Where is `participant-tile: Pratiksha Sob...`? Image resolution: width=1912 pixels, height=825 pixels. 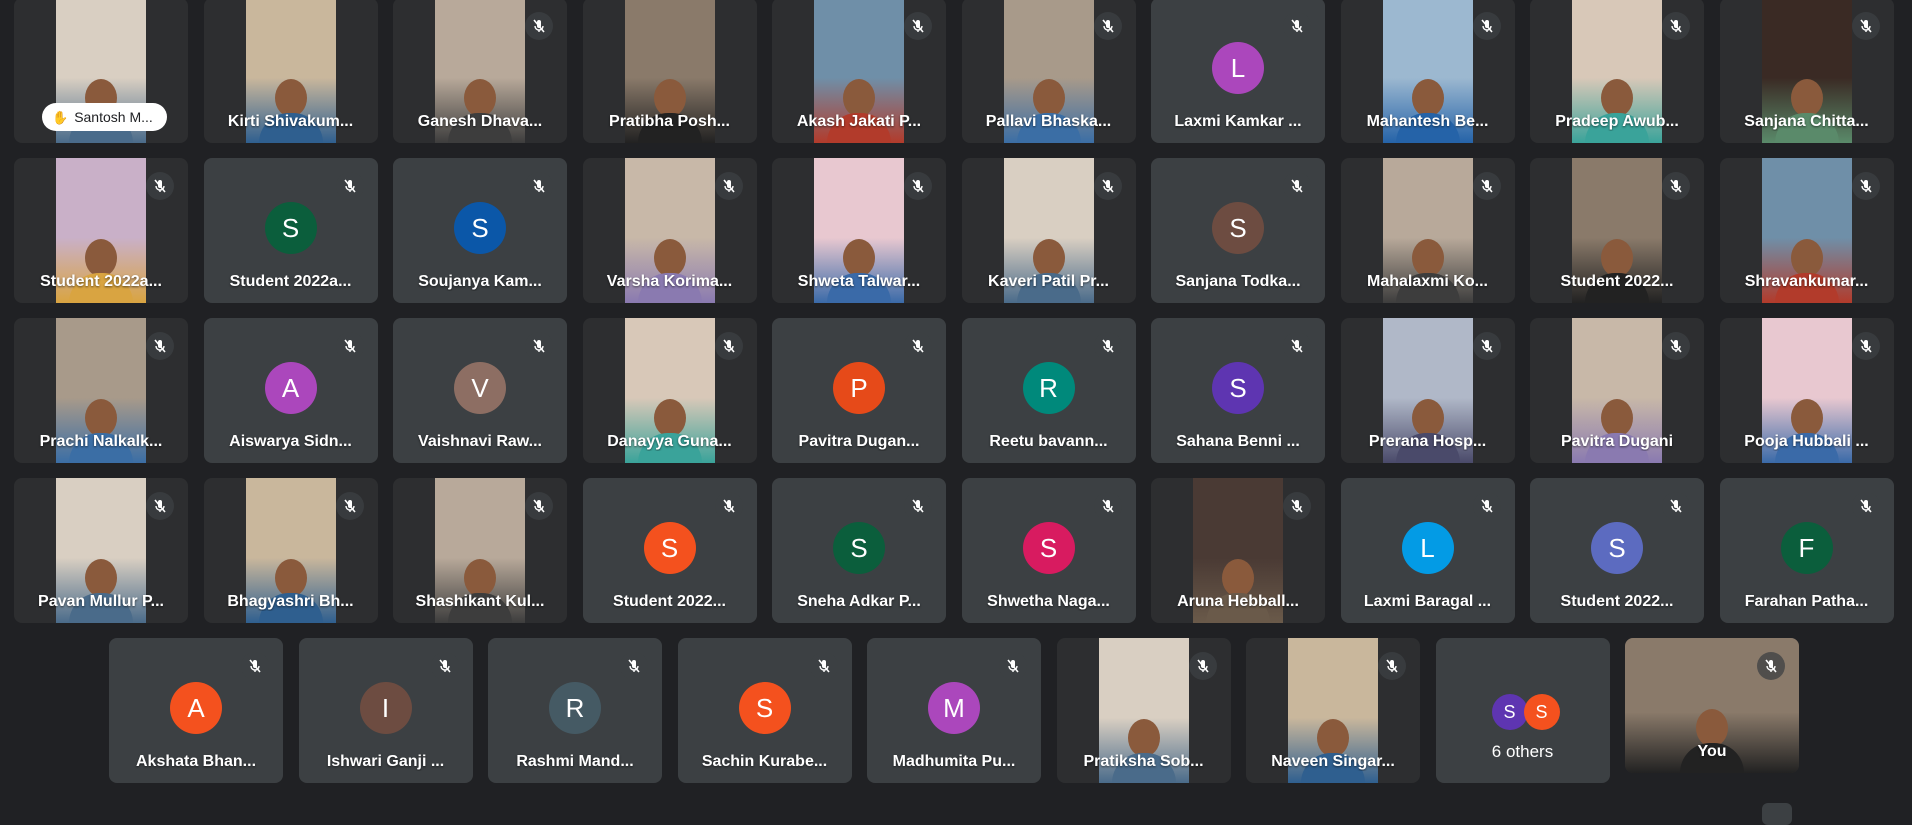
participant-tile: Pratiksha Sob... is located at coordinates (1143, 710).